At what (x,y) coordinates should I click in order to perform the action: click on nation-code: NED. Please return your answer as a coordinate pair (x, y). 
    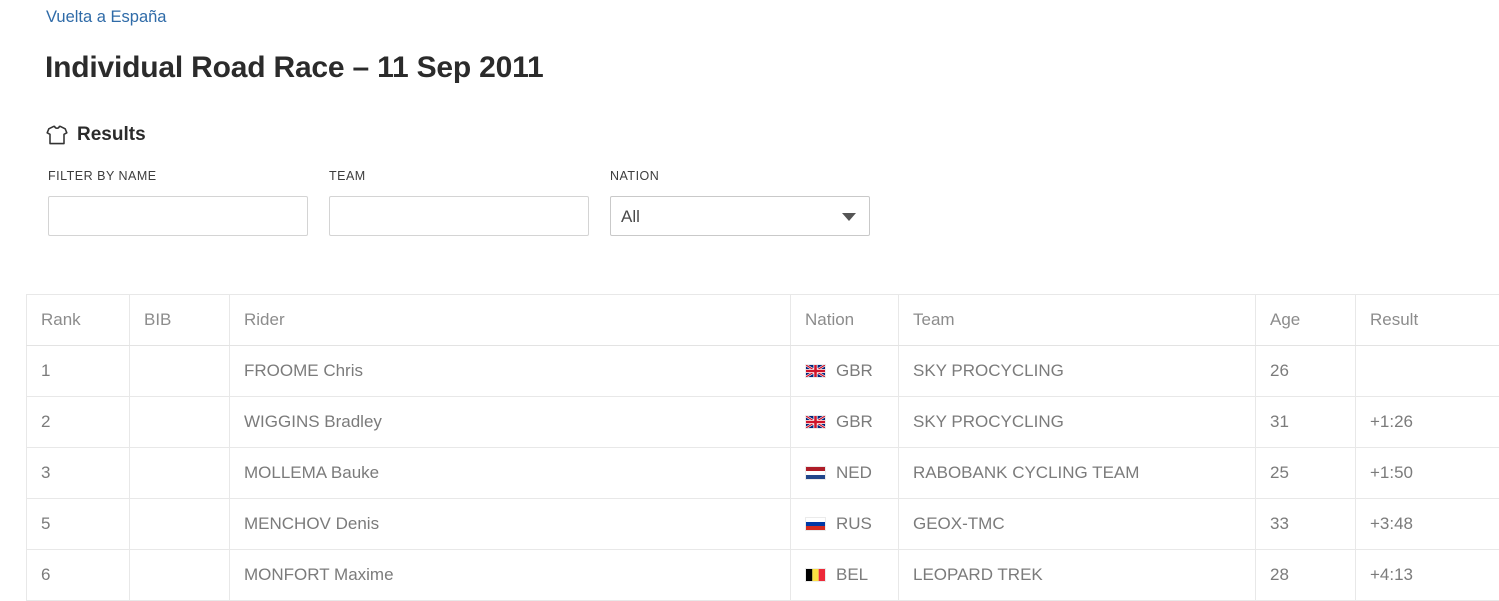
    Looking at the image, I should click on (854, 472).